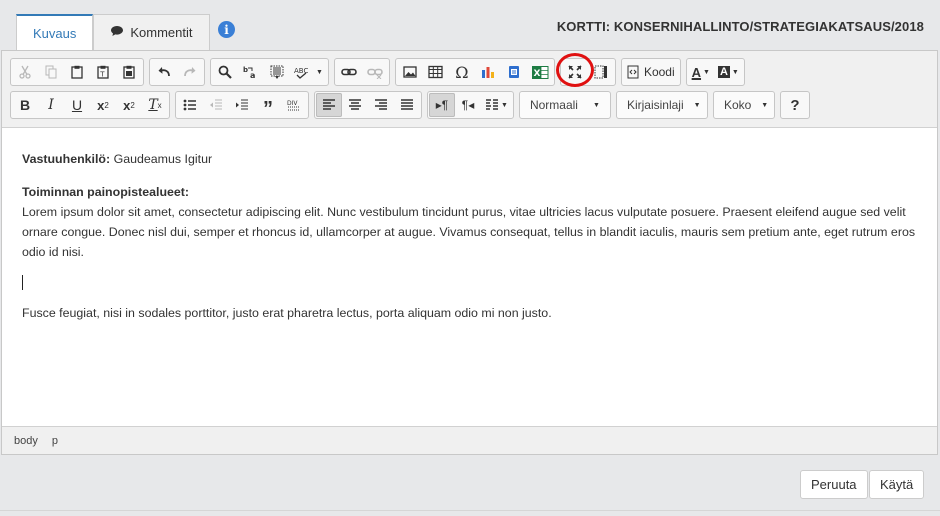 Image resolution: width=940 pixels, height=516 pixels. I want to click on spellcheck-icon: ABC ▼, so click(308, 72).